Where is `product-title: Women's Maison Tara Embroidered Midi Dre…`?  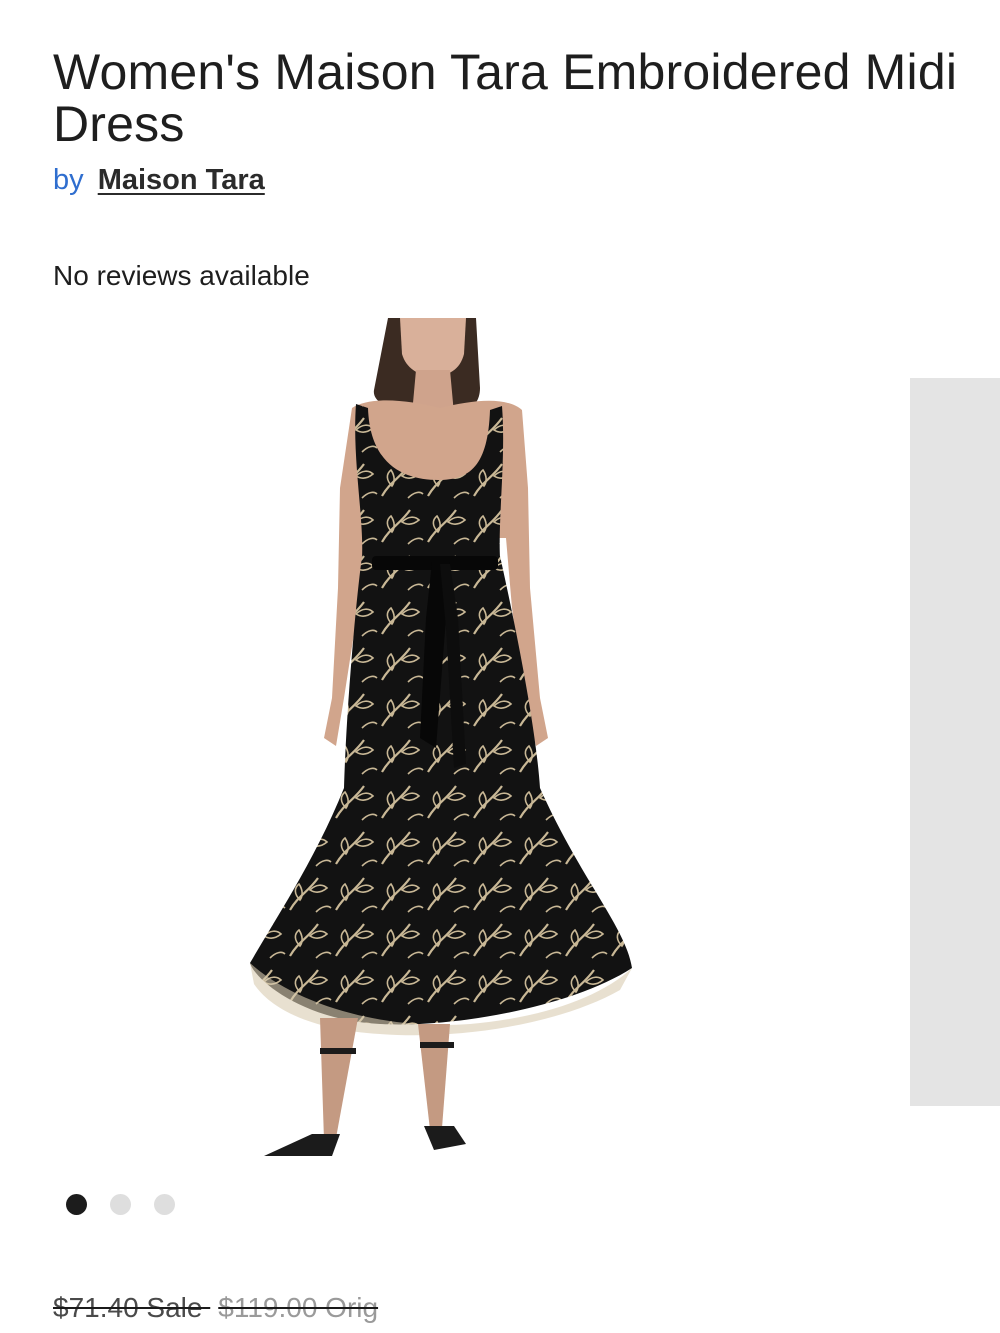 product-title: Women's Maison Tara Embroidered Midi Dre… is located at coordinates (505, 98).